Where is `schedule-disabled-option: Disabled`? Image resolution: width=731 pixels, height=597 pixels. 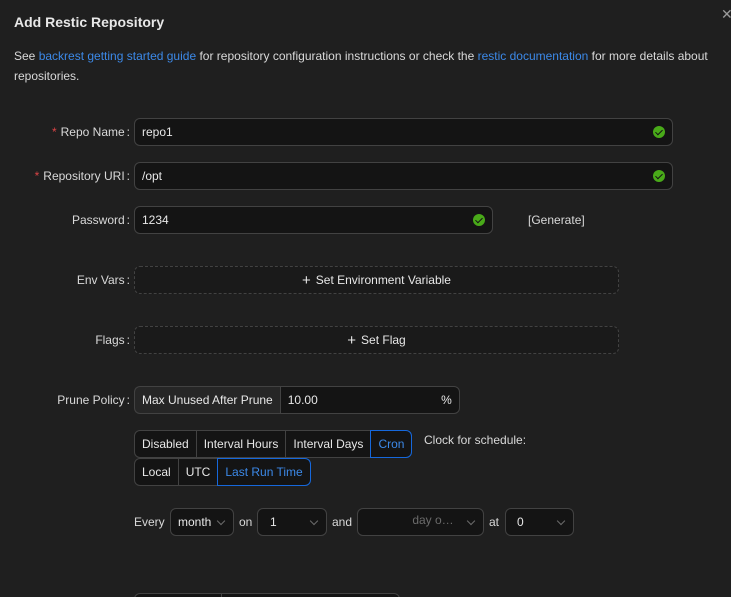
schedule-disabled-option: Disabled is located at coordinates (165, 444).